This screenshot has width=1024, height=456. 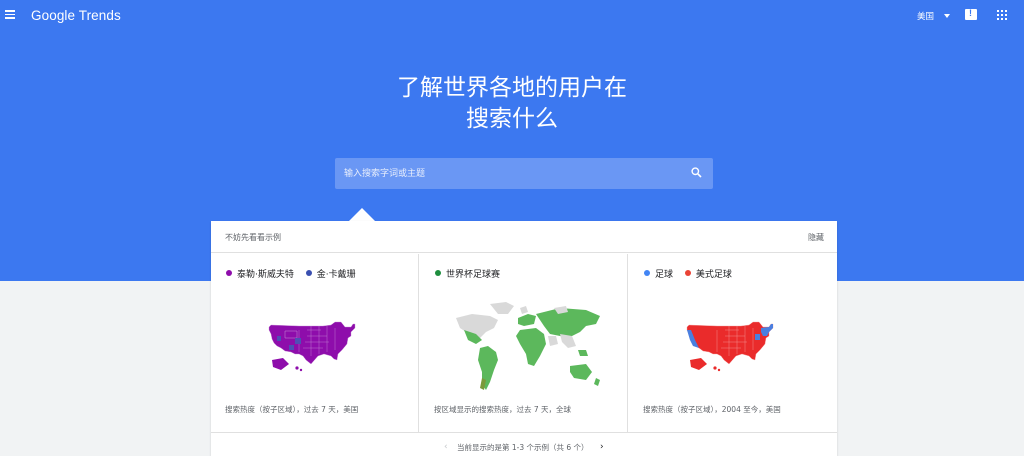 What do you see at coordinates (712, 409) in the screenshot?
I see `card-3-caption: 搜索热度（按子区域），2004 至今，美国` at bounding box center [712, 409].